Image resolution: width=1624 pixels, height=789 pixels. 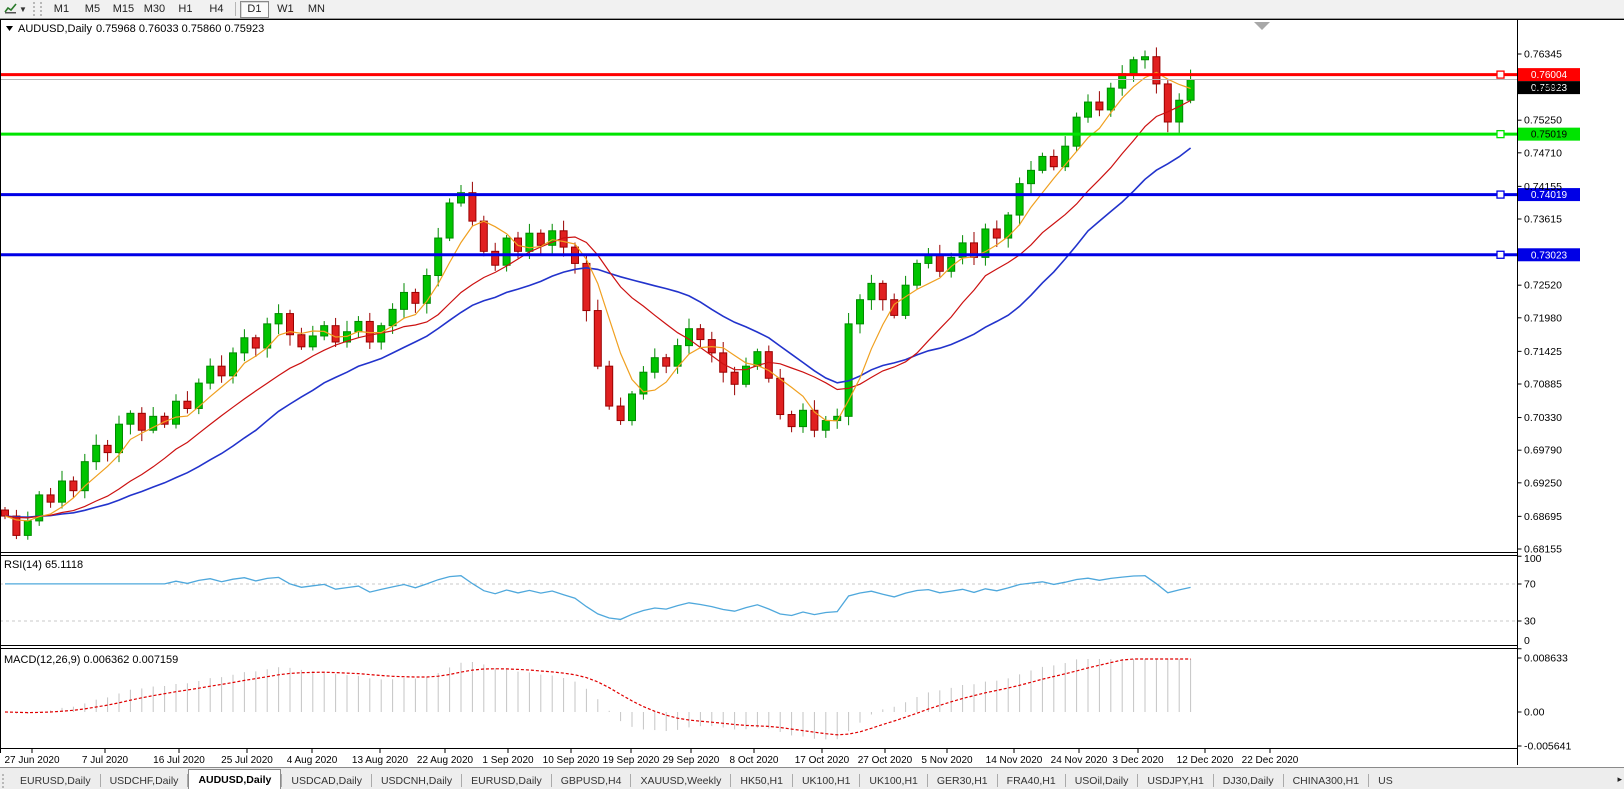 What do you see at coordinates (1385, 780) in the screenshot?
I see `chart-tab-us: US` at bounding box center [1385, 780].